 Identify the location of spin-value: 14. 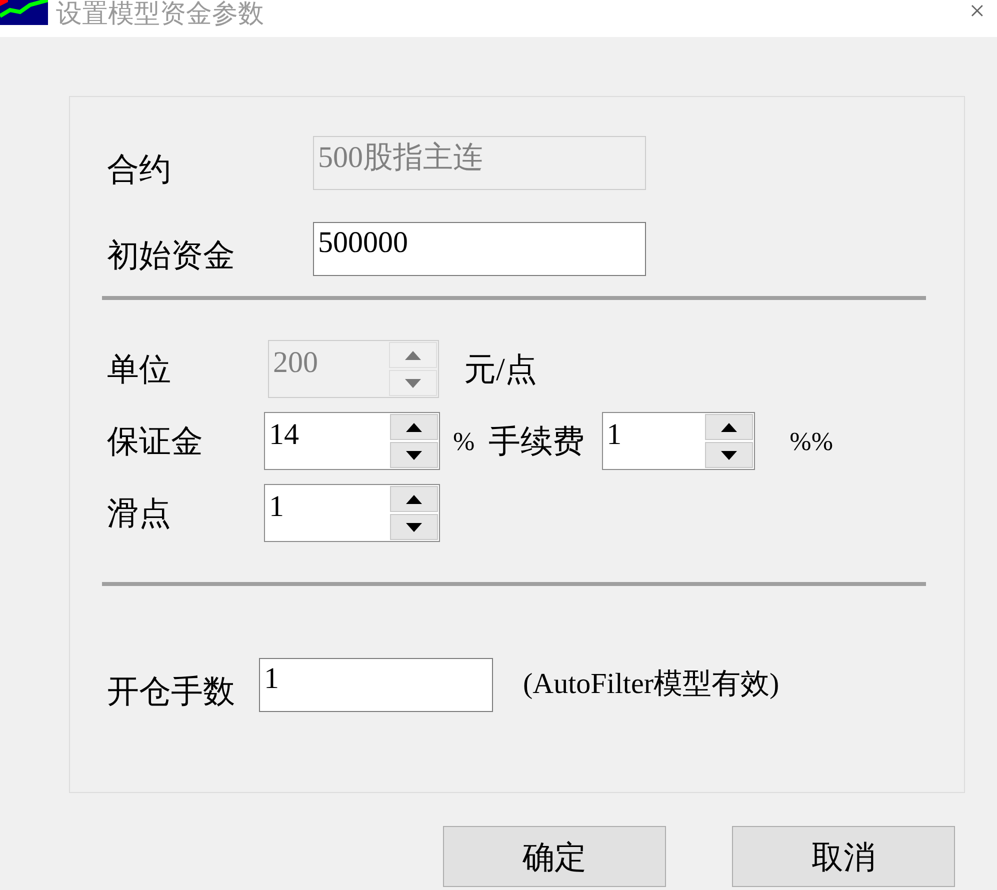
(284, 434).